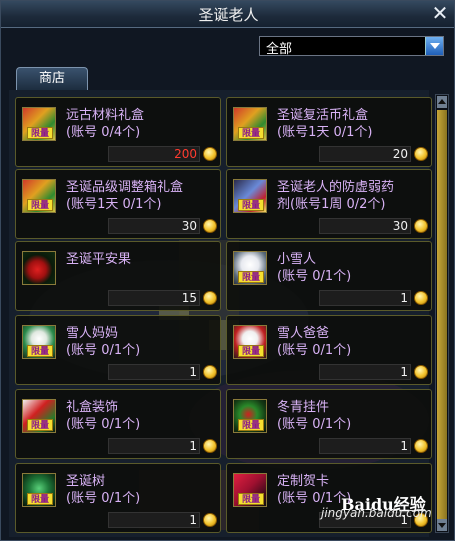 This screenshot has height=541, width=455. What do you see at coordinates (400, 154) in the screenshot?
I see `item-price: 20` at bounding box center [400, 154].